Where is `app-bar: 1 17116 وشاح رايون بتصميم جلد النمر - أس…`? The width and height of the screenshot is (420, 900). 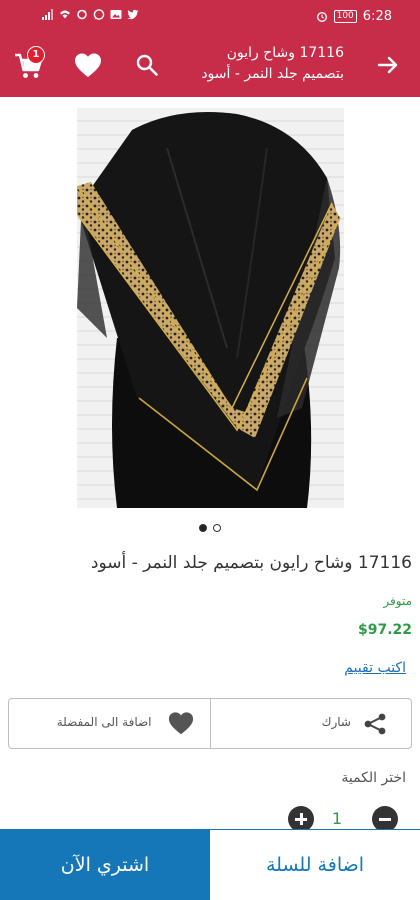 app-bar: 1 17116 وشاح رايون بتصميم جلد النمر - أس… is located at coordinates (210, 65).